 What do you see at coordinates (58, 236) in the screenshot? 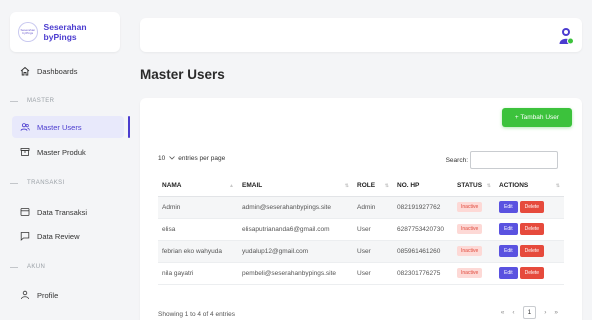
I see `sidebar-item-label: Data Review` at bounding box center [58, 236].